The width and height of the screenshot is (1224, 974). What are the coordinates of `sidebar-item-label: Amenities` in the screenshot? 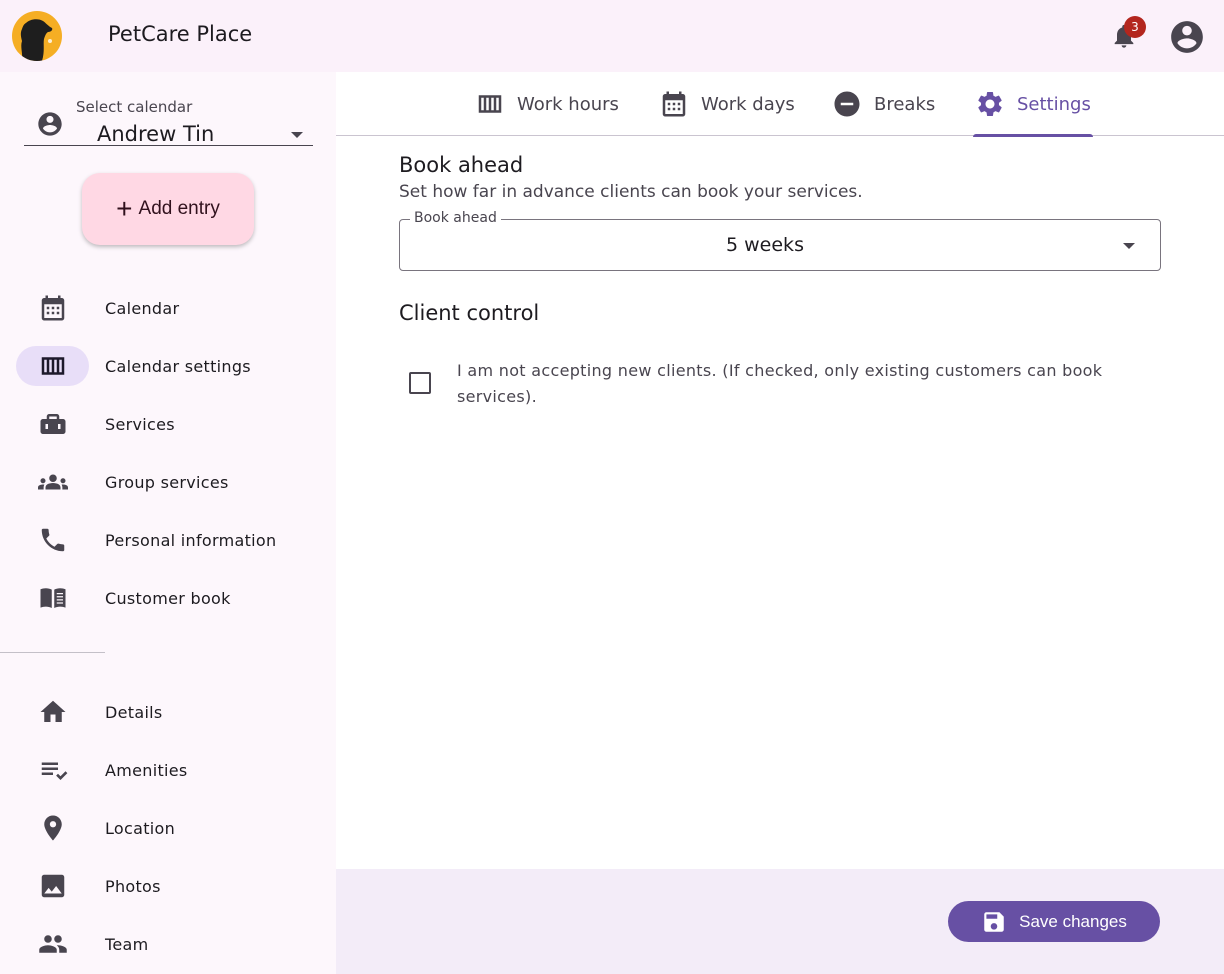 It's located at (146, 770).